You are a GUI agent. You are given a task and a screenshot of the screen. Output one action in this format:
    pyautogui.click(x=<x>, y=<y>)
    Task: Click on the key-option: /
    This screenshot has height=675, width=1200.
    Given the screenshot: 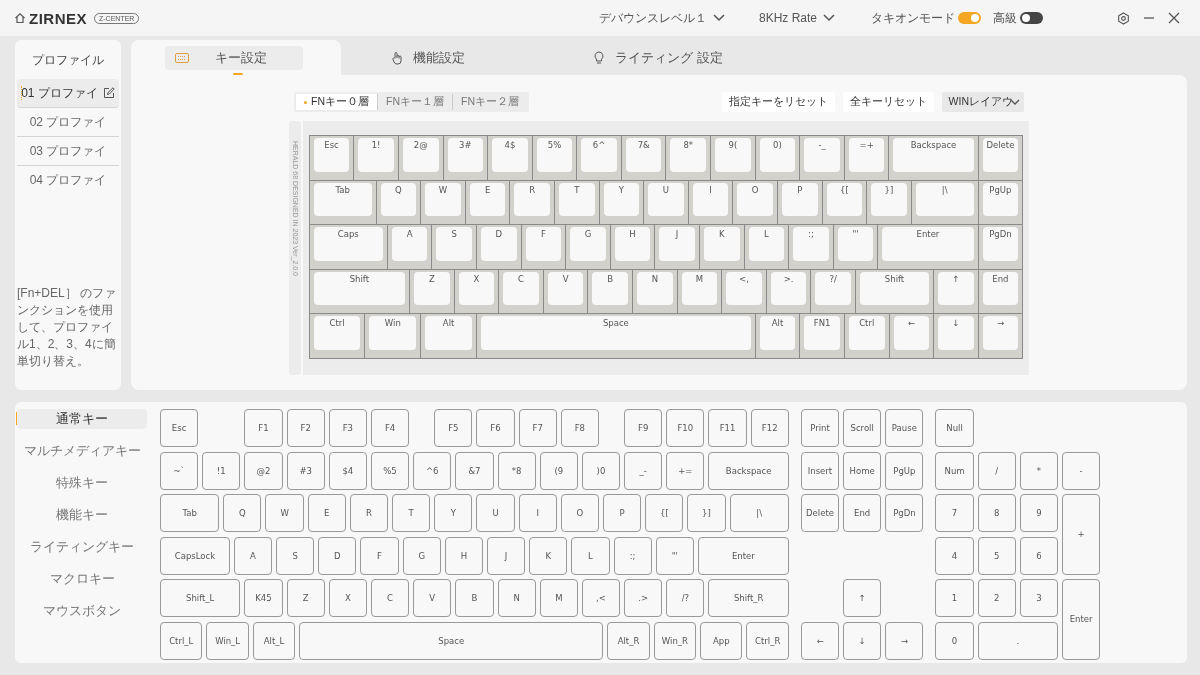 What is the action you would take?
    pyautogui.click(x=996, y=470)
    